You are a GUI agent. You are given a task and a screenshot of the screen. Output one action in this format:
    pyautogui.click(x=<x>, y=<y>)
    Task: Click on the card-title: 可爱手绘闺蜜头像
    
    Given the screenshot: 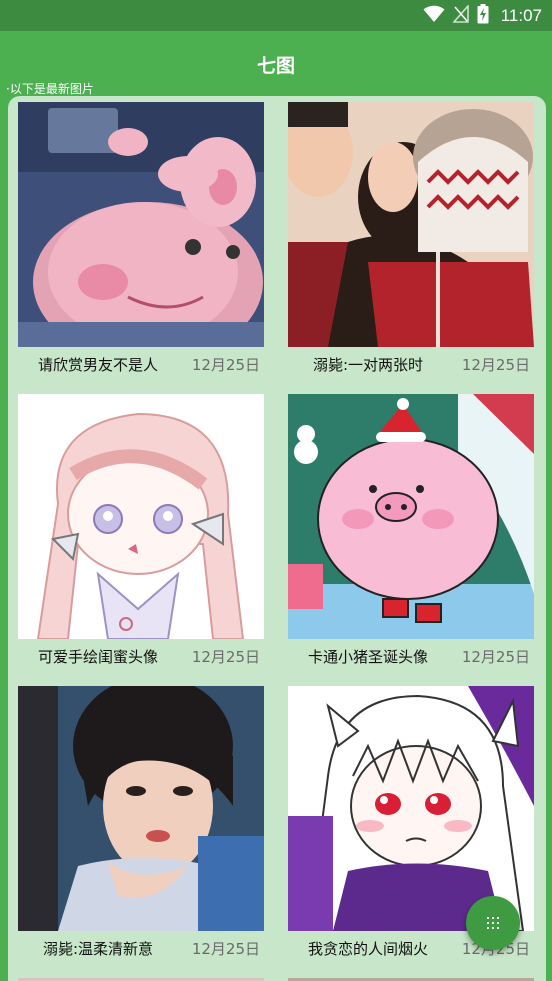 What is the action you would take?
    pyautogui.click(x=97, y=657)
    